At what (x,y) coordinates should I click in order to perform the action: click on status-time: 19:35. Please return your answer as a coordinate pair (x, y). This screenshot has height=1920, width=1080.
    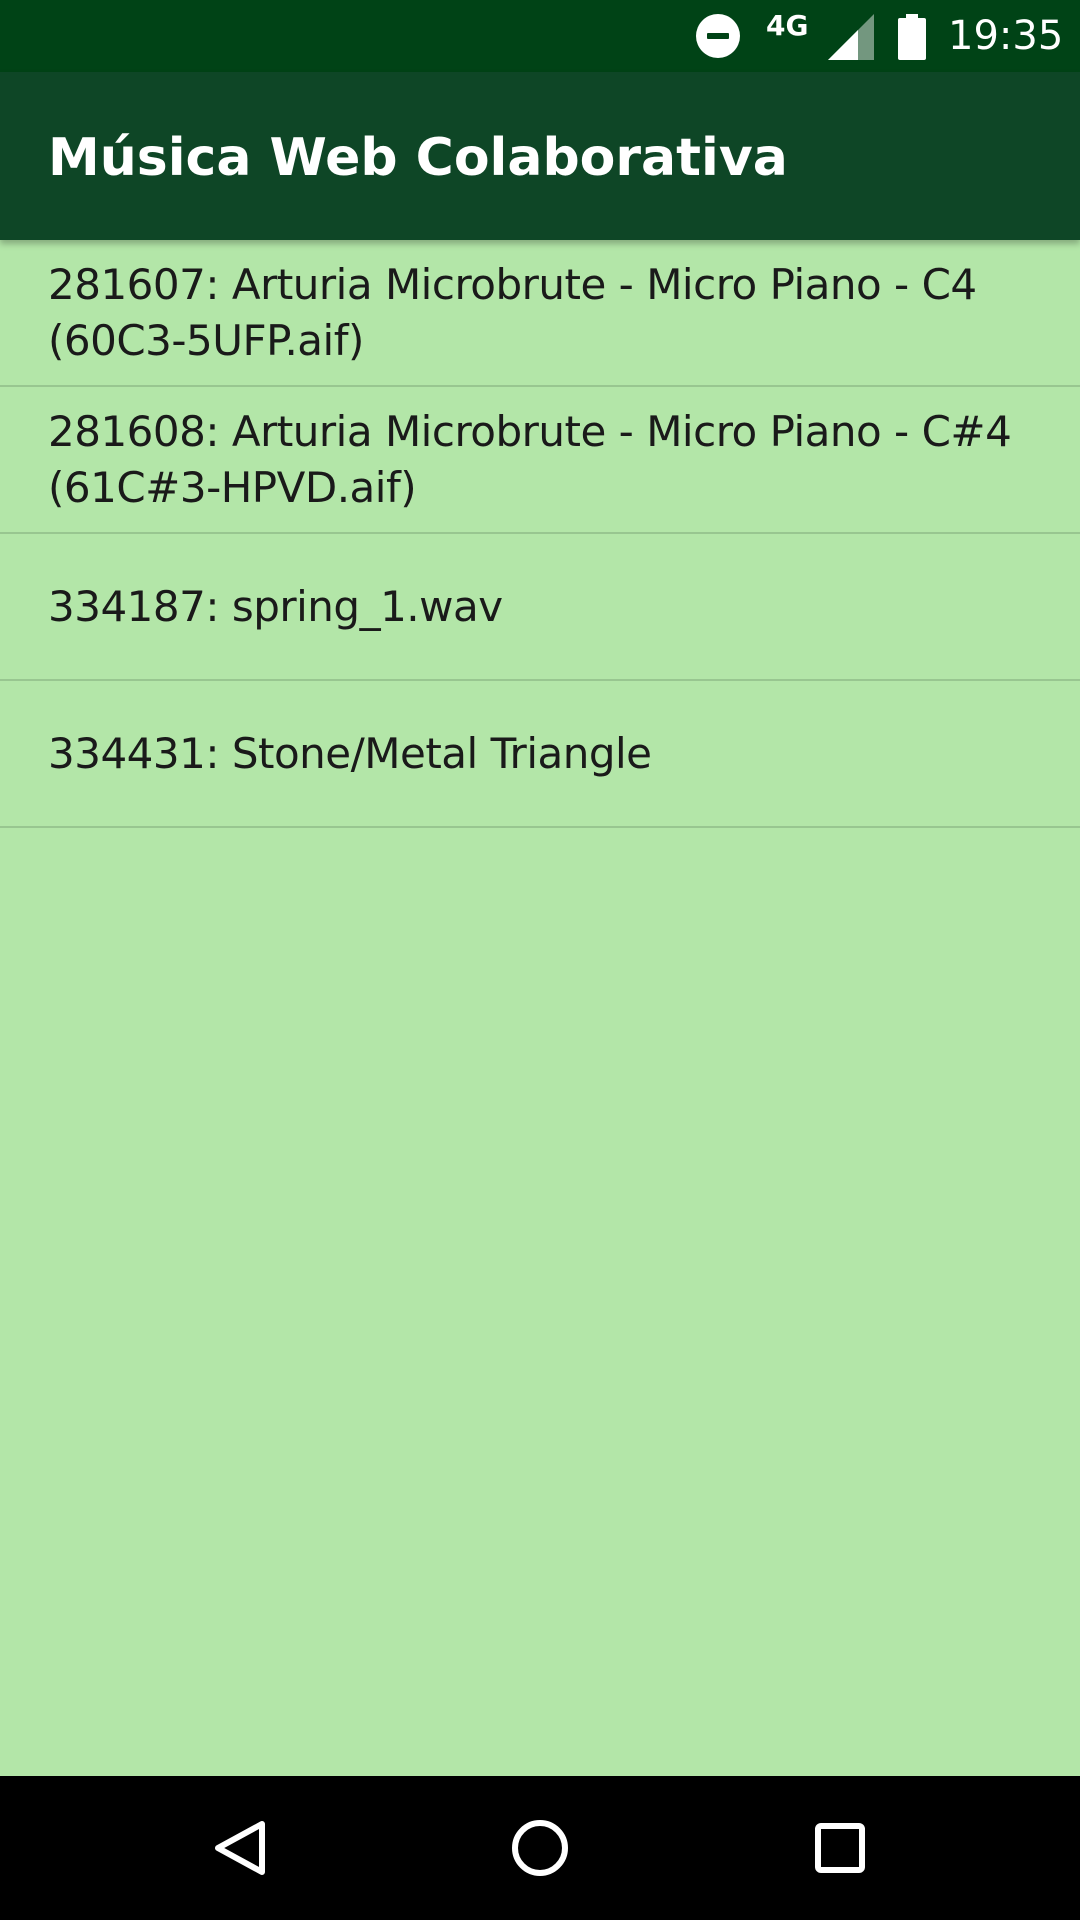
    Looking at the image, I should click on (1006, 36).